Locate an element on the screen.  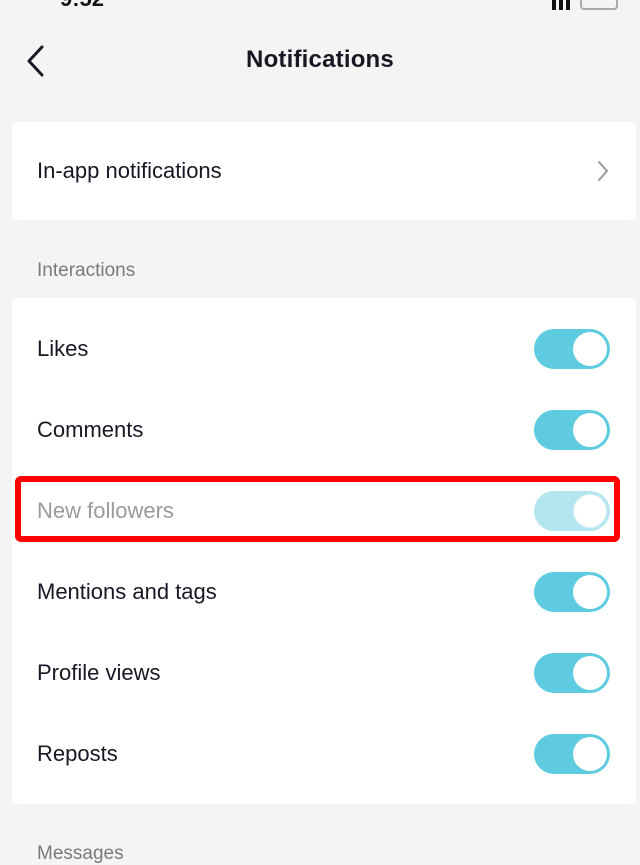
setting-label: Reposts is located at coordinates (77, 753).